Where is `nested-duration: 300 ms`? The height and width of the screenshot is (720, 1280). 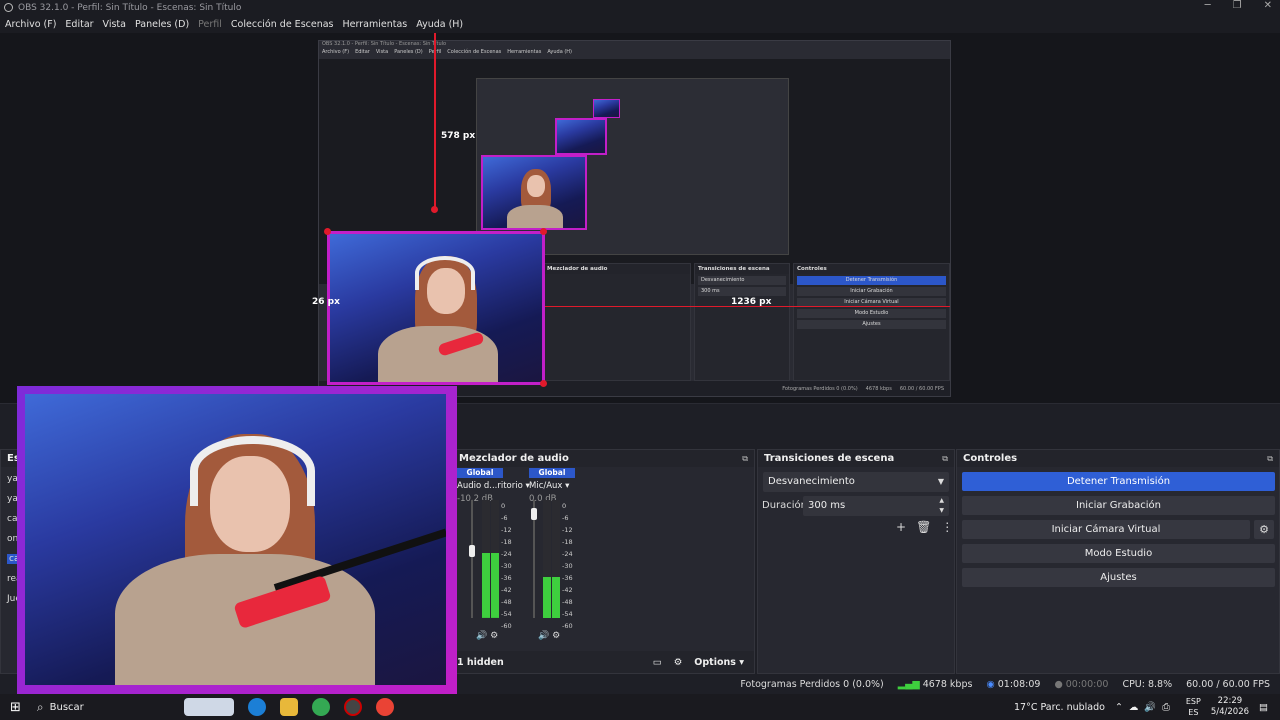
nested-duration: 300 ms is located at coordinates (742, 291).